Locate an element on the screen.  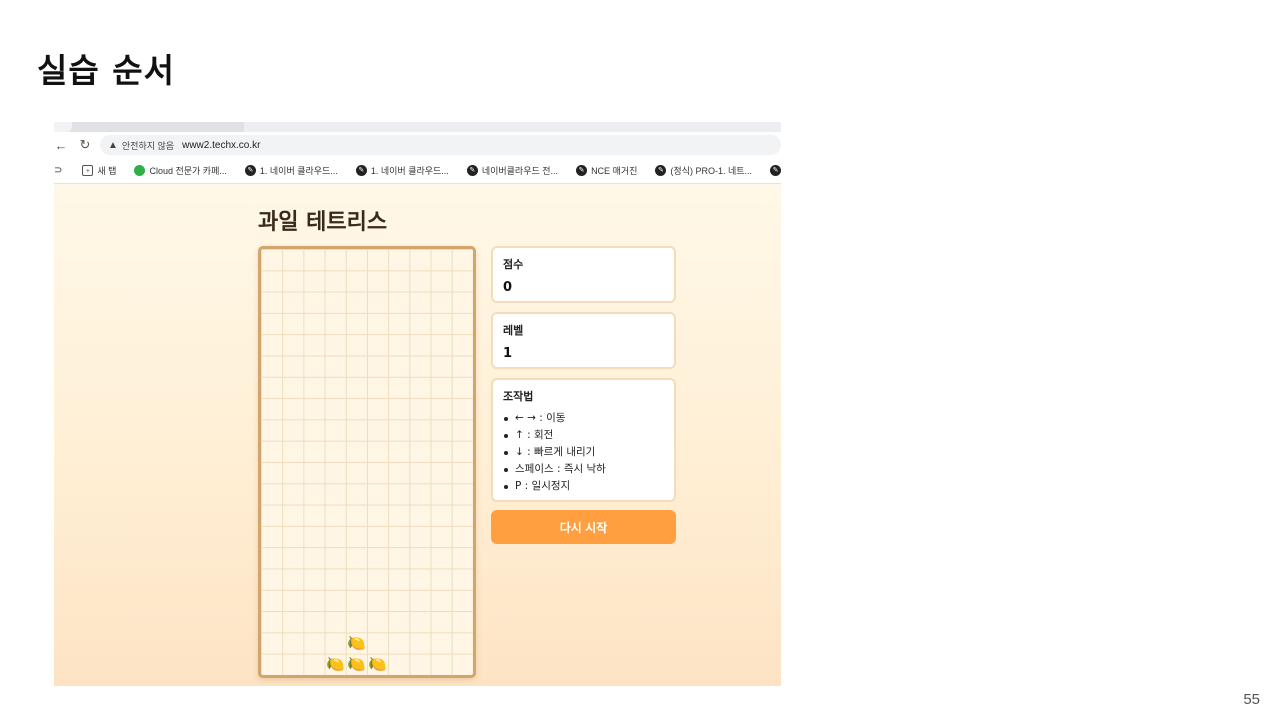
level-panel: 레벨 1 is located at coordinates (583, 340).